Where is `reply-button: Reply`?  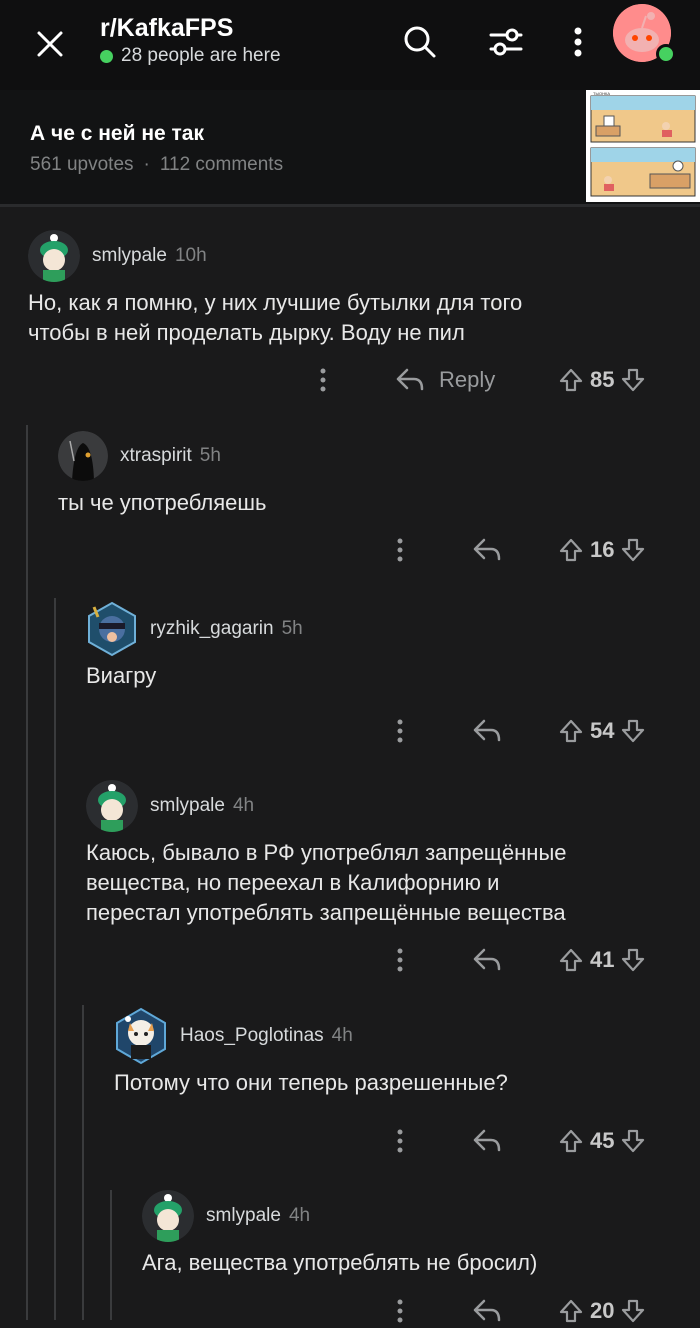
reply-button: Reply is located at coordinates (445, 380).